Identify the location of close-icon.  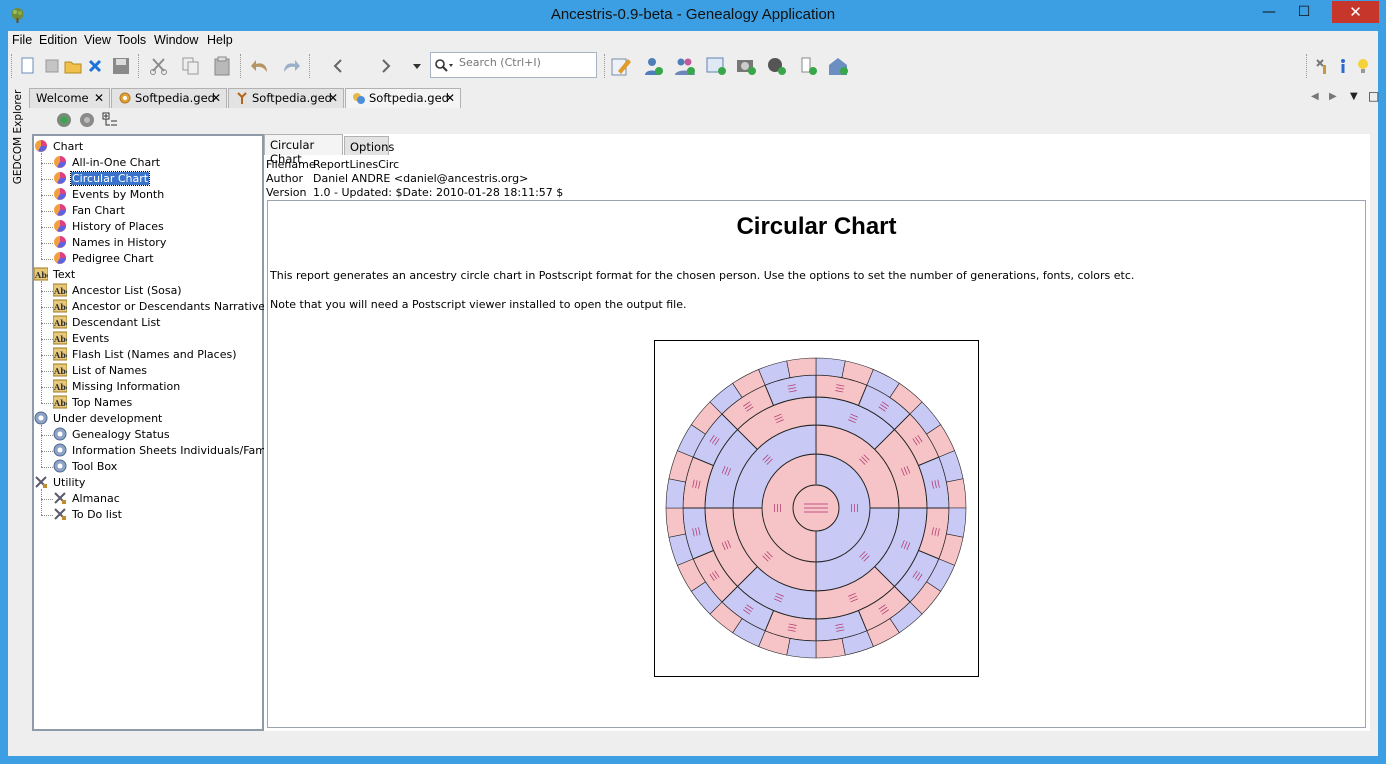
(95, 66).